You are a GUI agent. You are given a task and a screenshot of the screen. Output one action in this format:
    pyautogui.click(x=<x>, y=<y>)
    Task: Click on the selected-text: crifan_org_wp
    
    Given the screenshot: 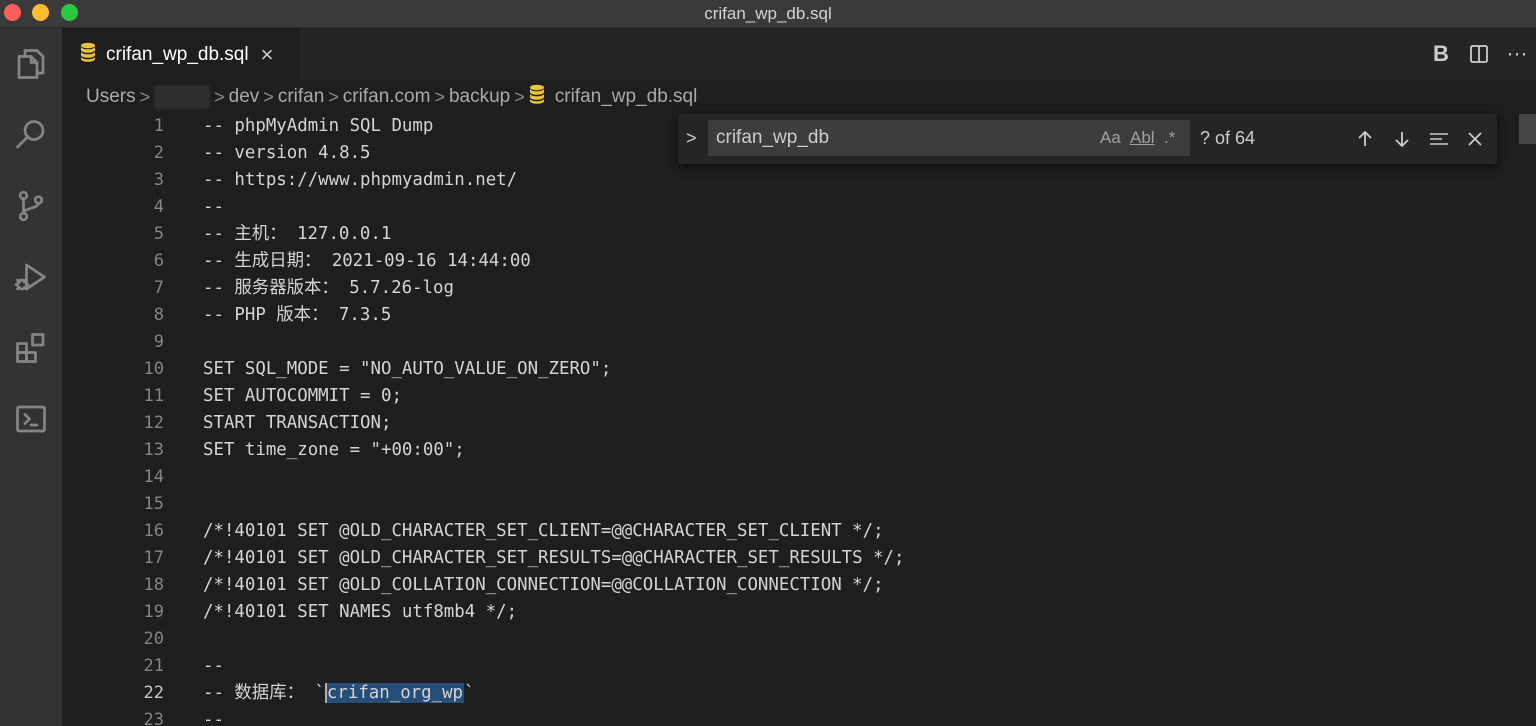 What is the action you would take?
    pyautogui.click(x=394, y=693)
    